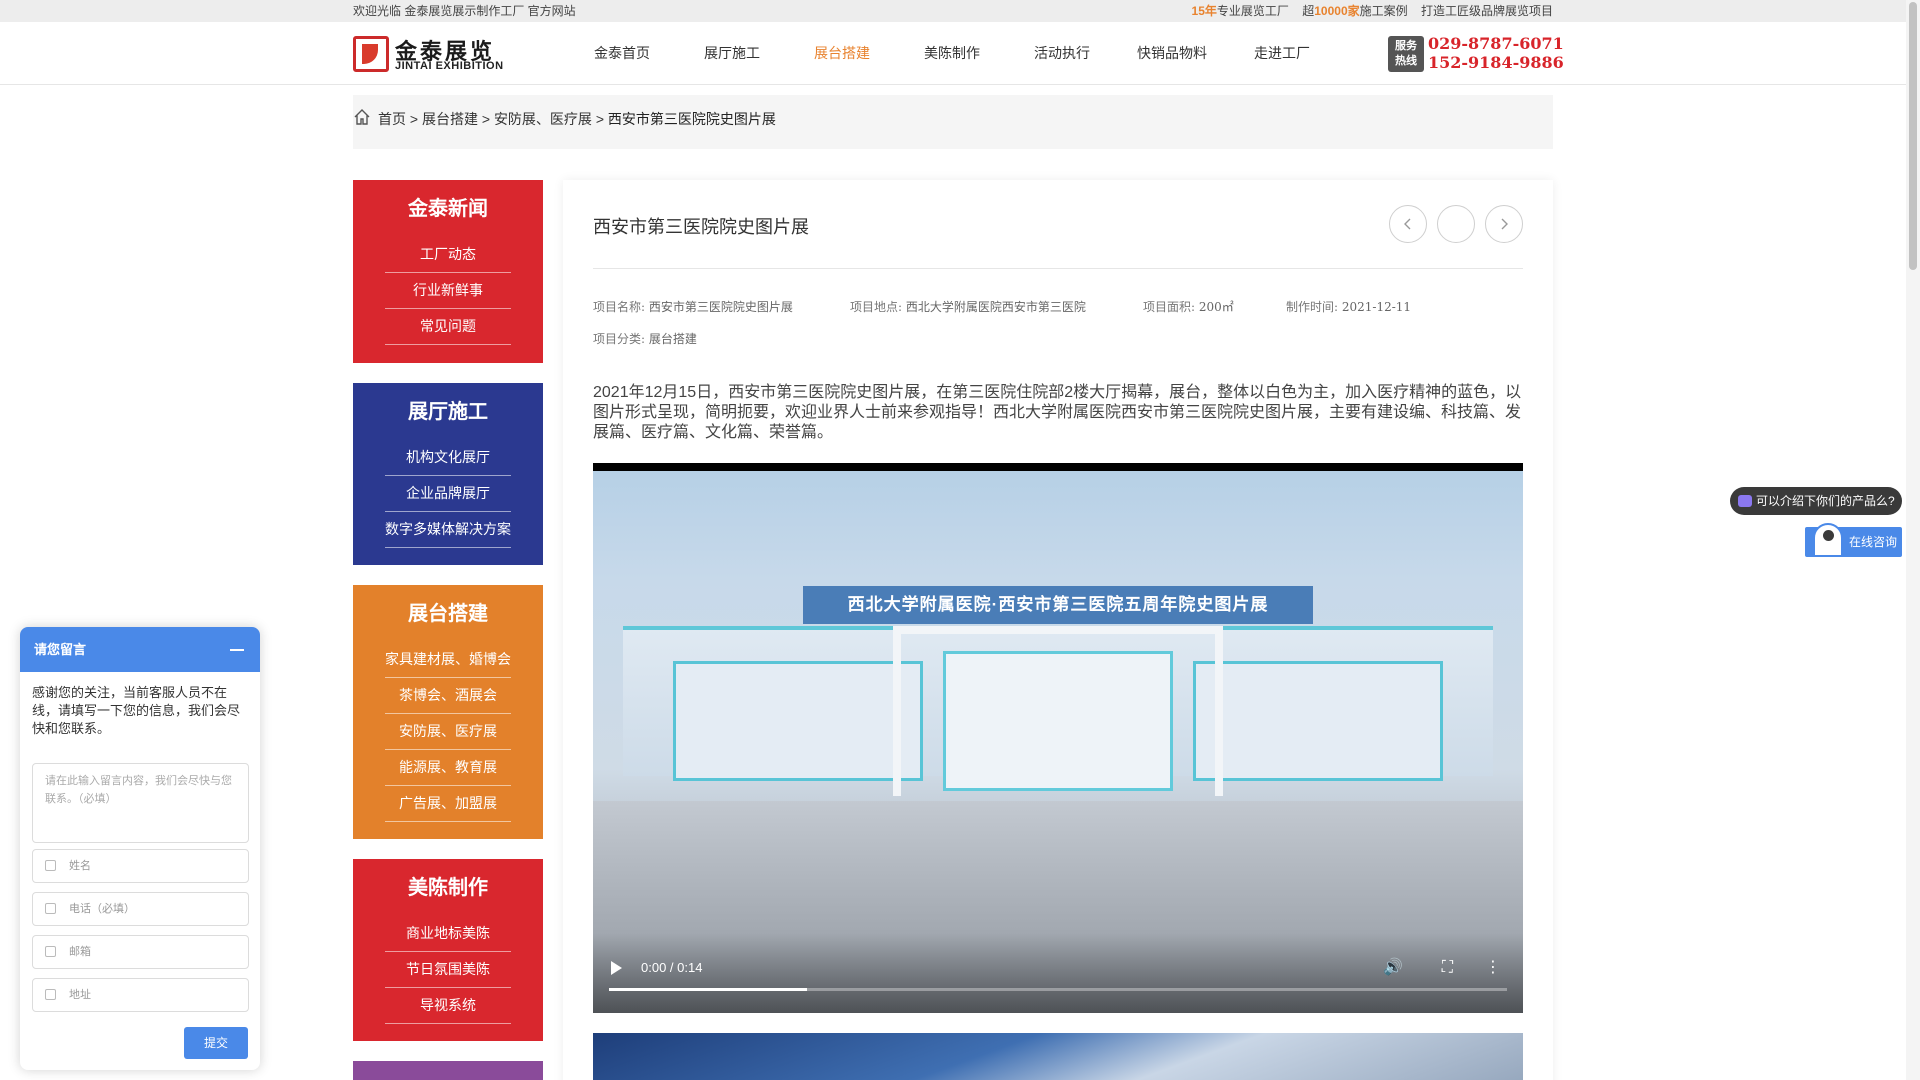  I want to click on minimize-icon, so click(237, 650).